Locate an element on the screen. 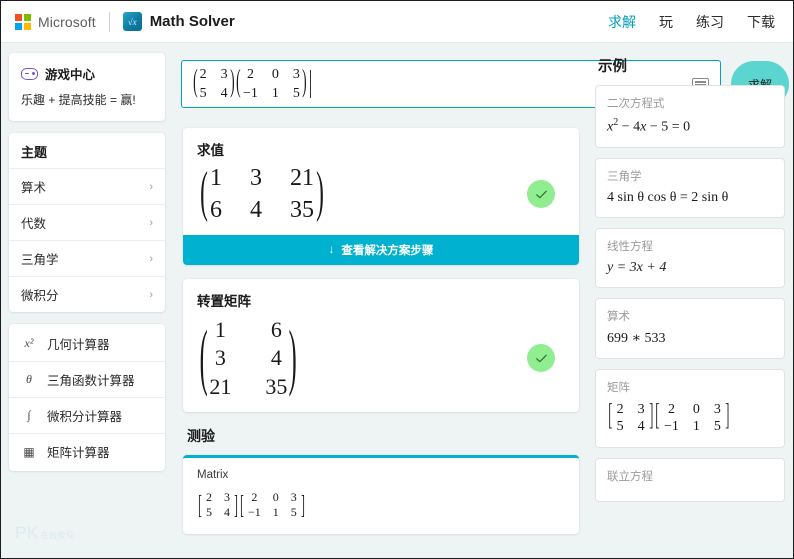  topics-card: 主题 算术 › 代数 › 三角学 › 微积分 › is located at coordinates (87, 222).